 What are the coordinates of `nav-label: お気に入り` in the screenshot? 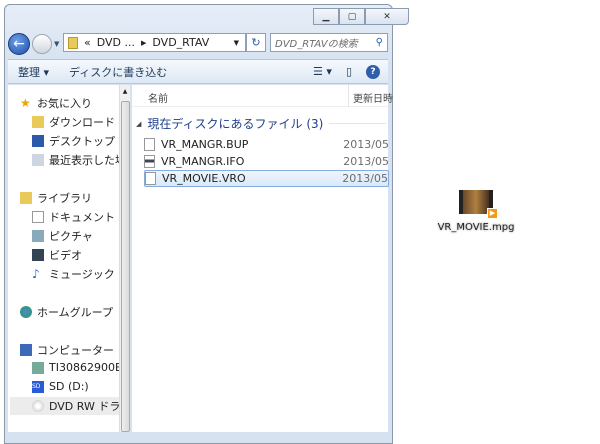 It's located at (64, 103).